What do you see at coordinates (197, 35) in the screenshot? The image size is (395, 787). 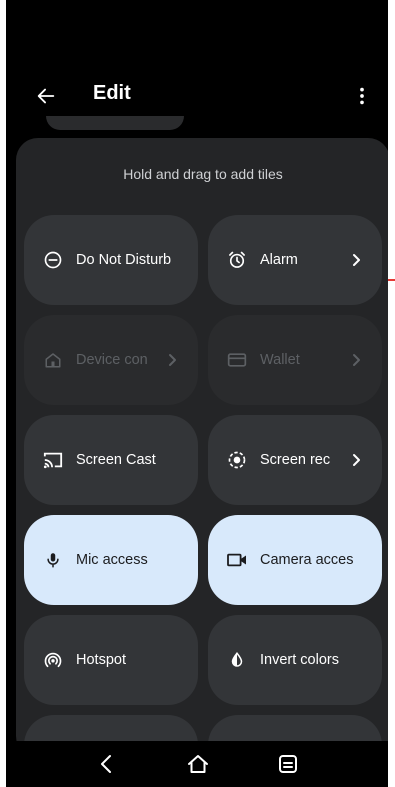 I see `status-bar` at bounding box center [197, 35].